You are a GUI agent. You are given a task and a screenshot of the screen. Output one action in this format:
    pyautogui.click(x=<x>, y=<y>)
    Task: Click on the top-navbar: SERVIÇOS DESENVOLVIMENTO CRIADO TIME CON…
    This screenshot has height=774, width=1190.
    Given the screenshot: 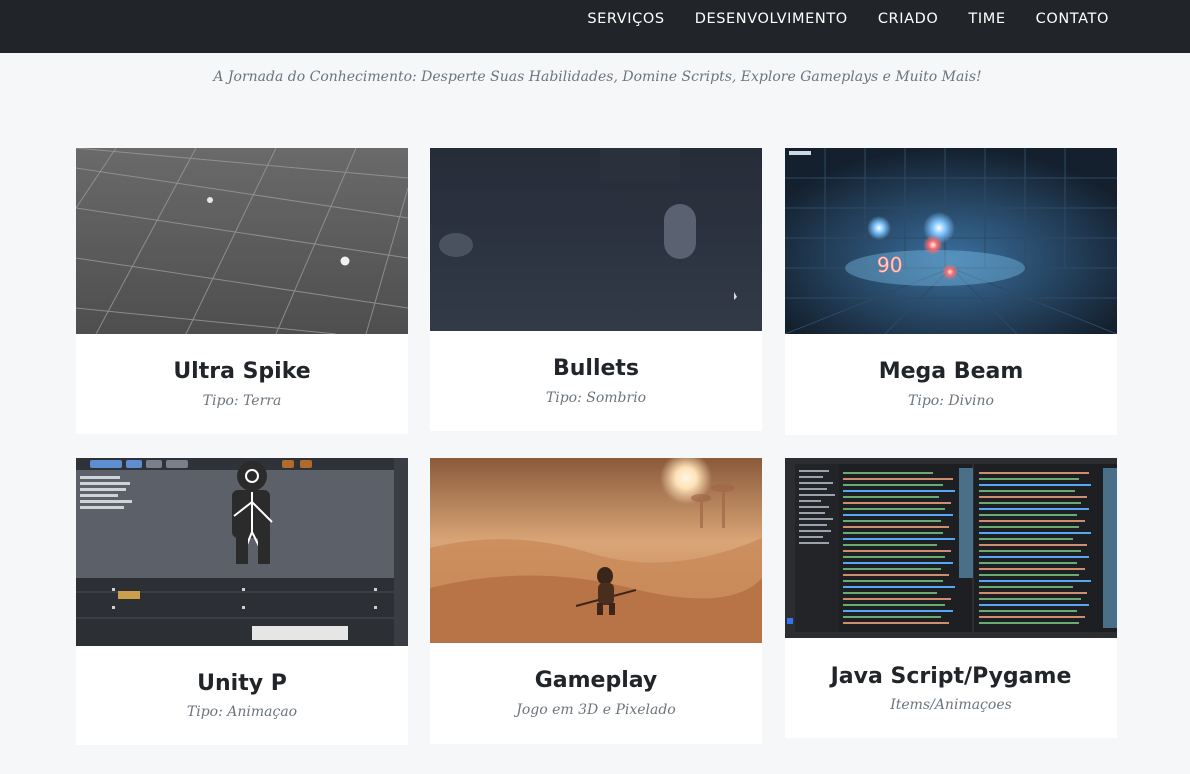 What is the action you would take?
    pyautogui.click(x=595, y=26)
    